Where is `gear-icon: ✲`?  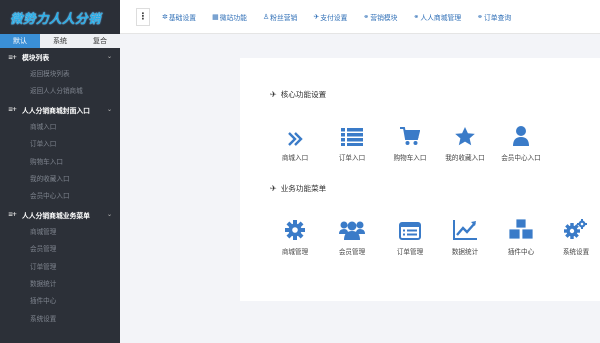
gear-icon: ✲ is located at coordinates (165, 16).